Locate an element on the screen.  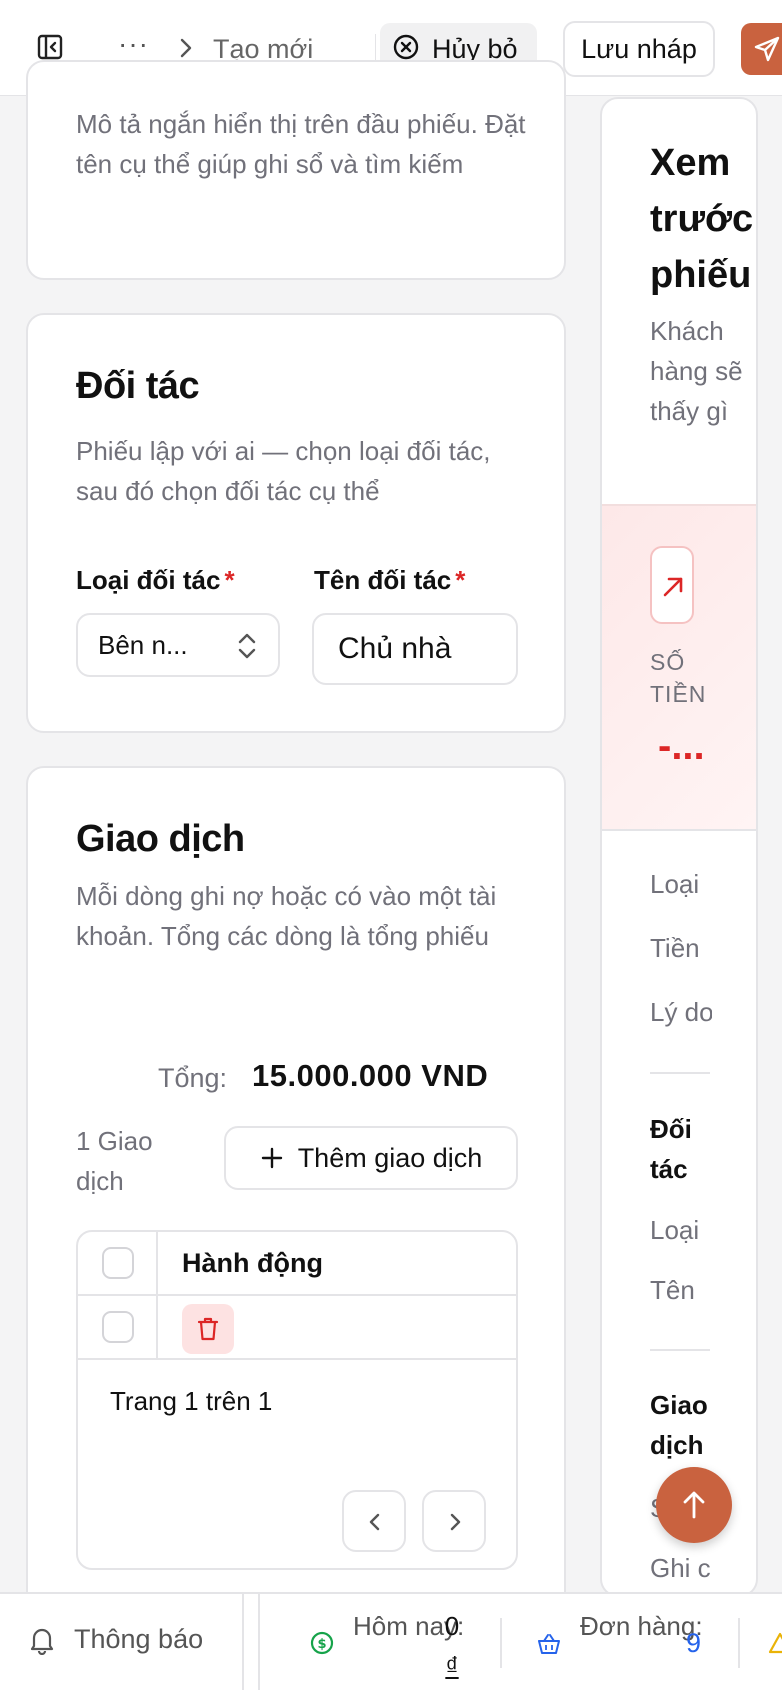
chevron-right-icon is located at coordinates (455, 1522).